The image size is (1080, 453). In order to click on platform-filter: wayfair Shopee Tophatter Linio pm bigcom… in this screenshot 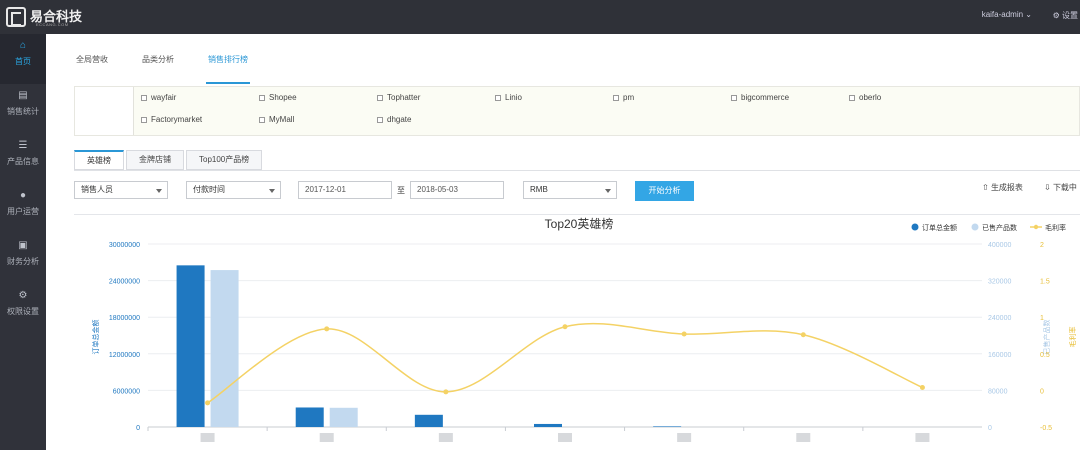, I will do `click(577, 111)`.